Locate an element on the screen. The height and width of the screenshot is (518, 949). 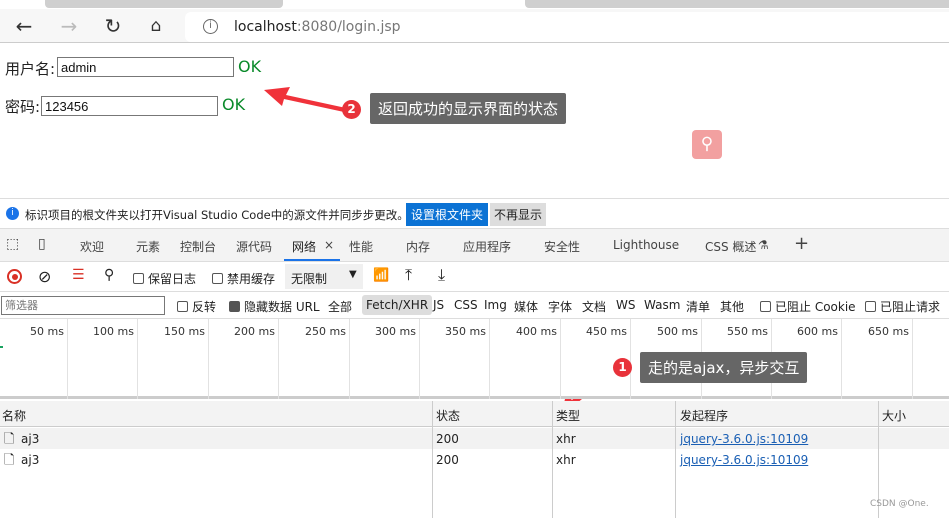
info-icon: i is located at coordinates (12, 213).